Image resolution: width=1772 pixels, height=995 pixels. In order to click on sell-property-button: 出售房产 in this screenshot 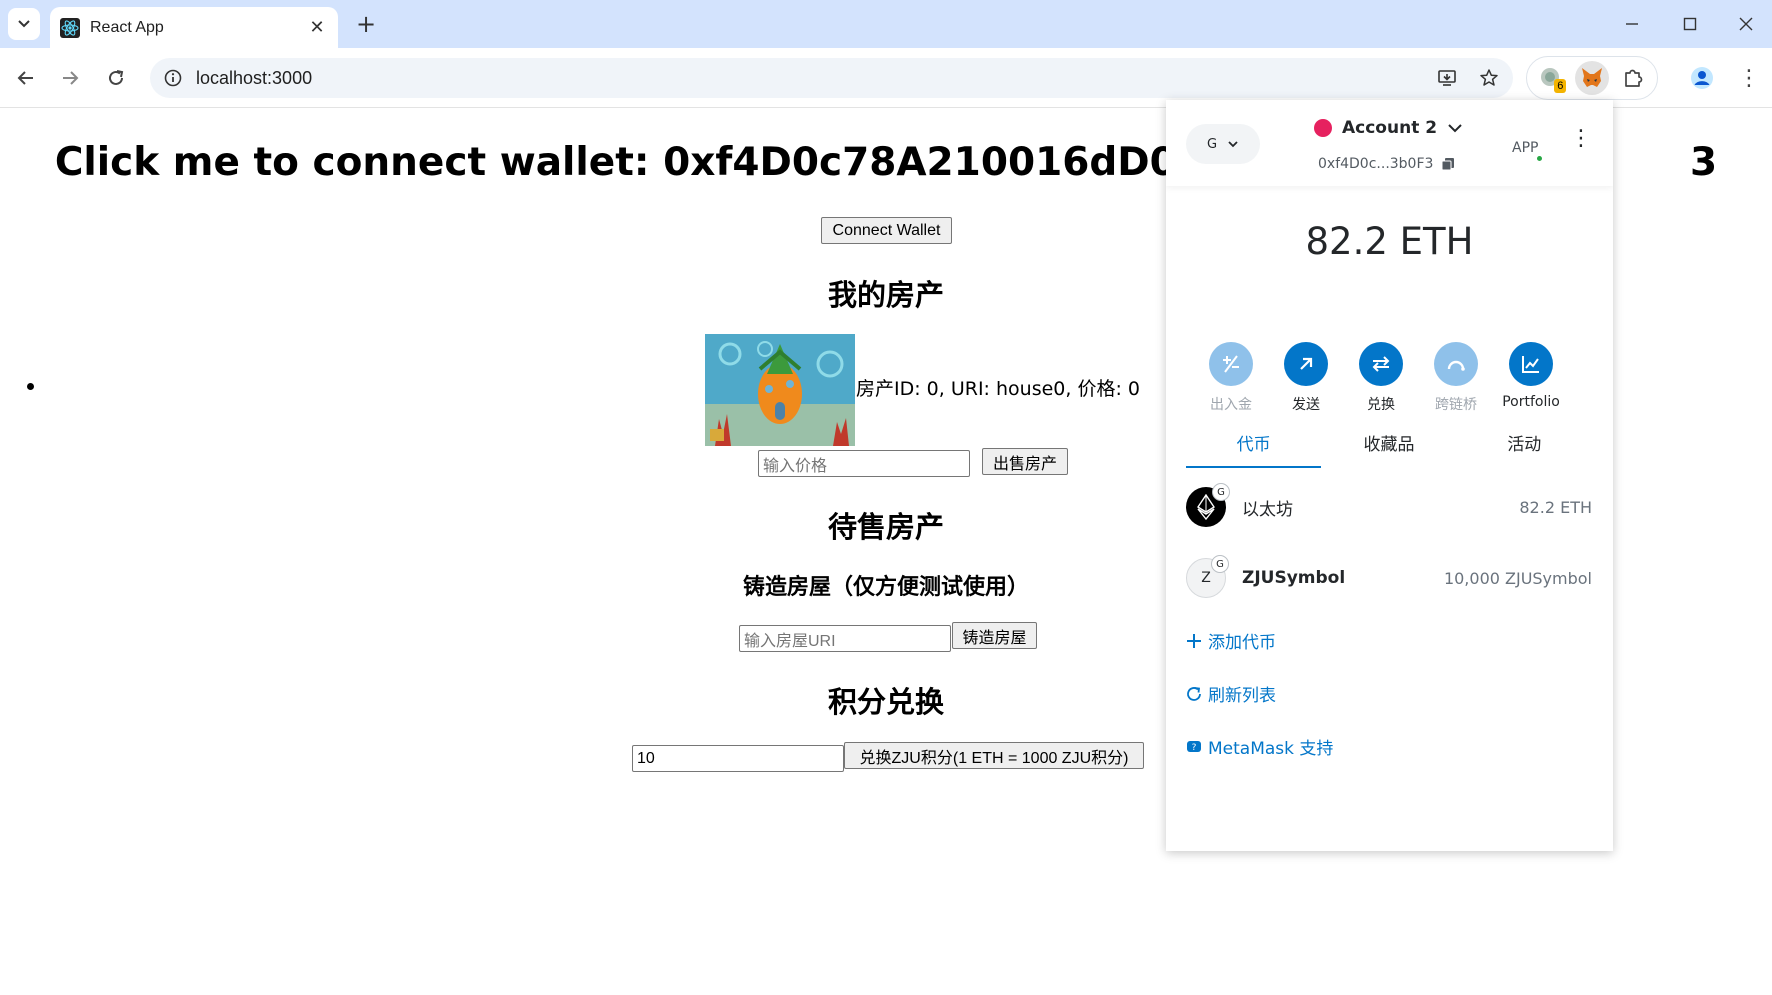, I will do `click(1025, 461)`.